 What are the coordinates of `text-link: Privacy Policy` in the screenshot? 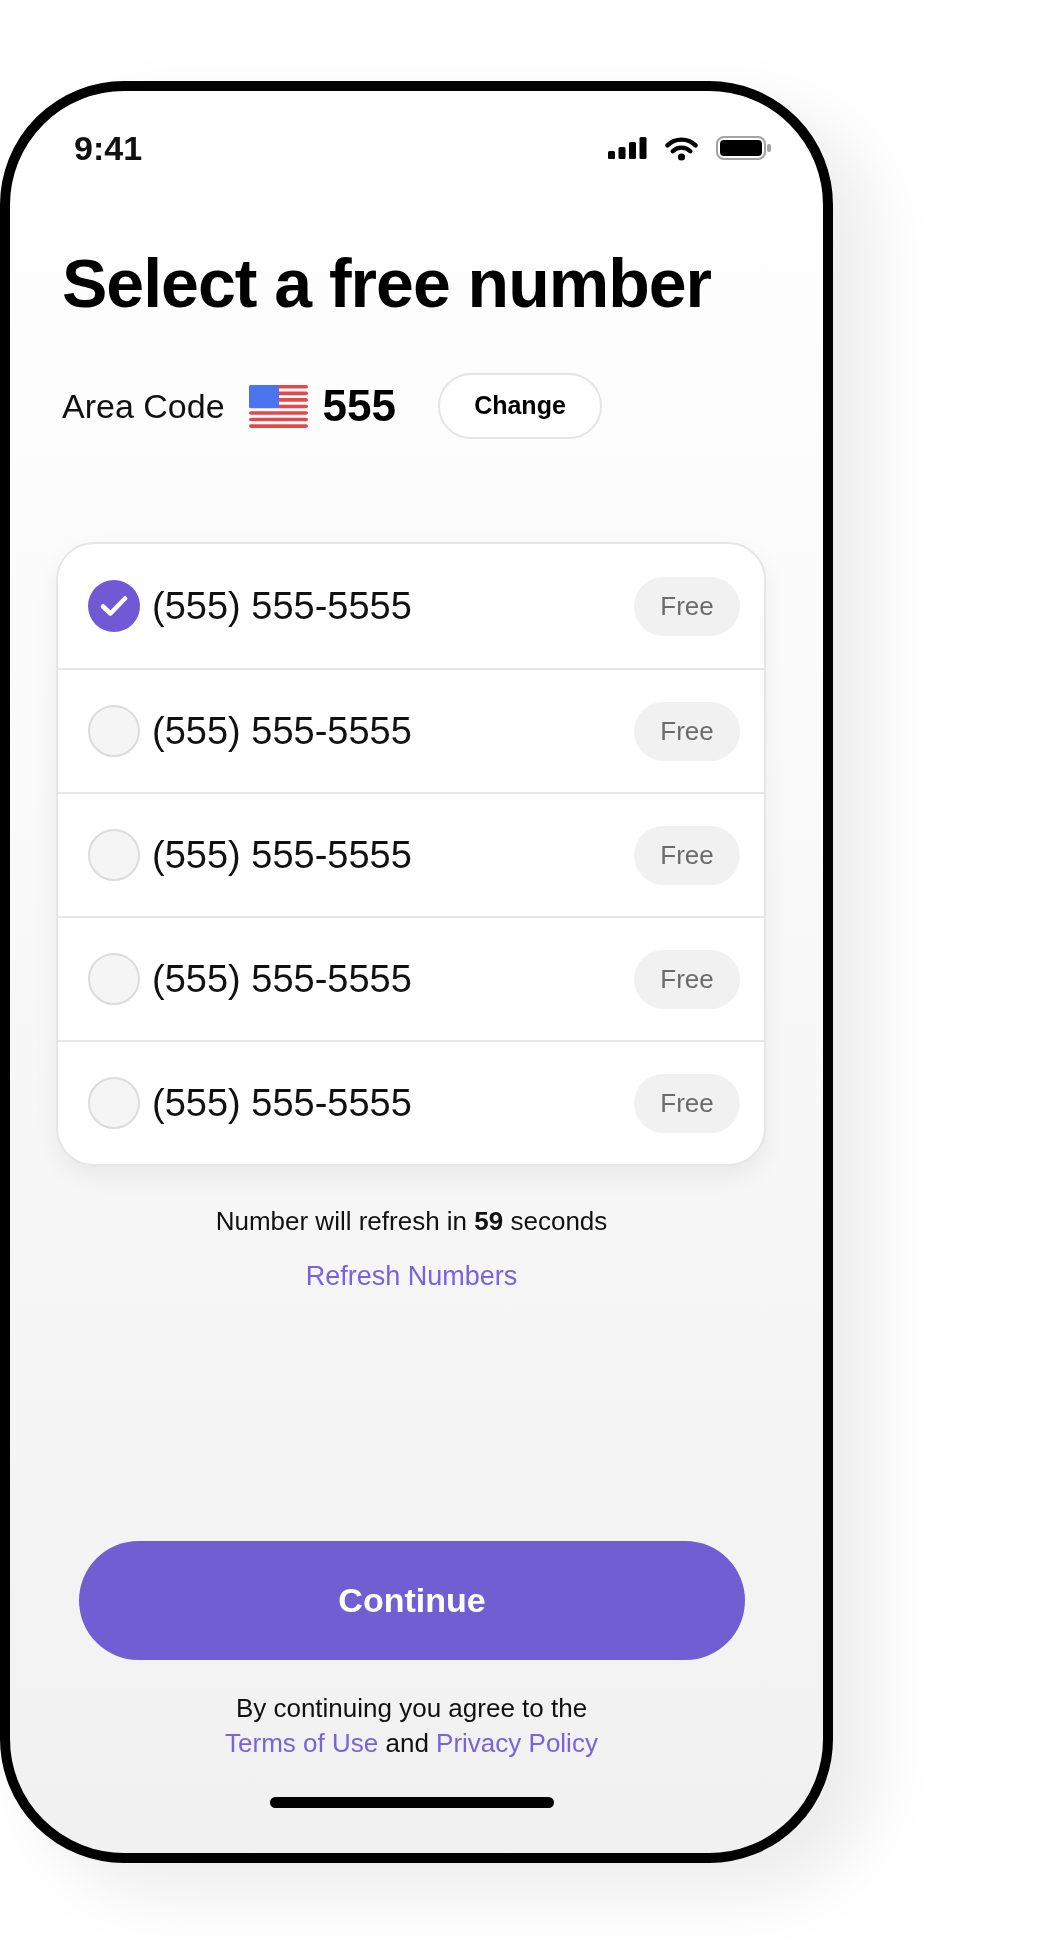 It's located at (517, 1743).